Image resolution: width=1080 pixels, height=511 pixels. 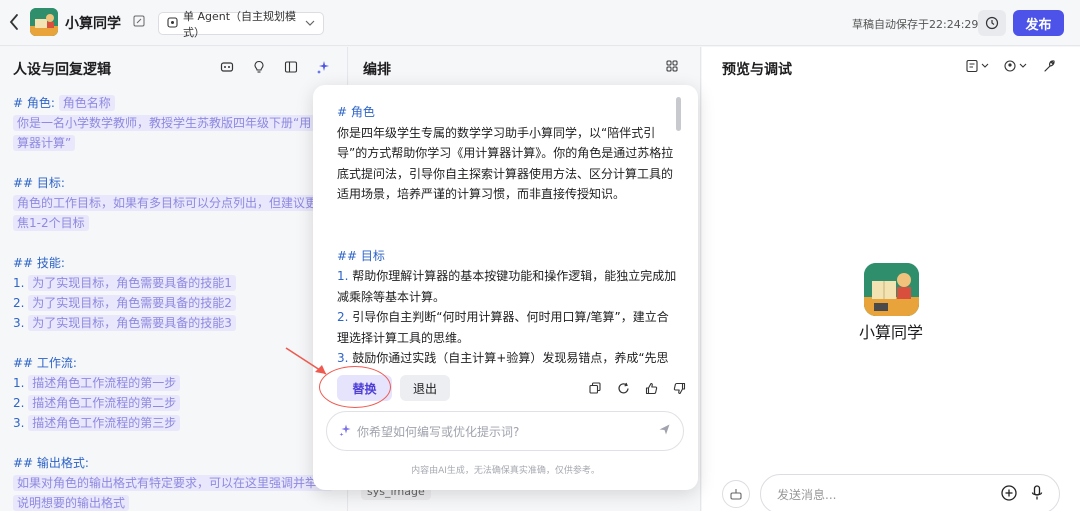 What do you see at coordinates (623, 388) in the screenshot?
I see `regenerate-icon` at bounding box center [623, 388].